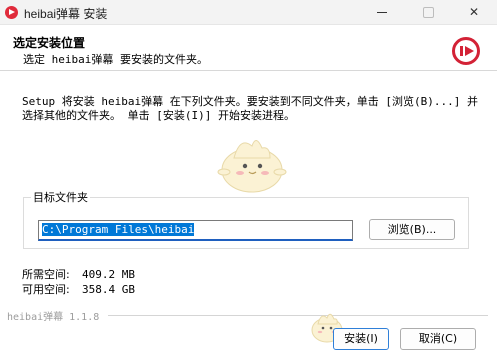  Describe the element at coordinates (474, 12) in the screenshot. I see `close-button: ✕` at that location.